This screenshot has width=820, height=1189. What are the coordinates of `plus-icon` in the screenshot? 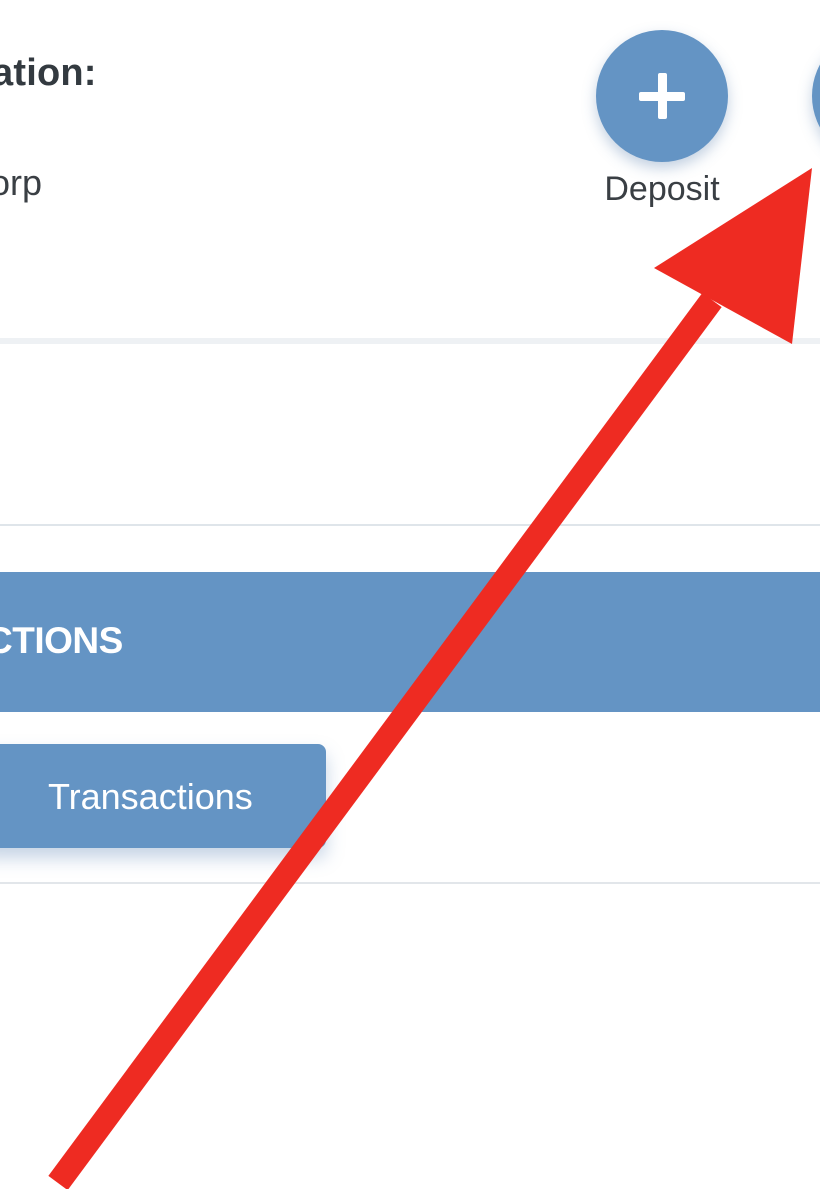 It's located at (662, 96).